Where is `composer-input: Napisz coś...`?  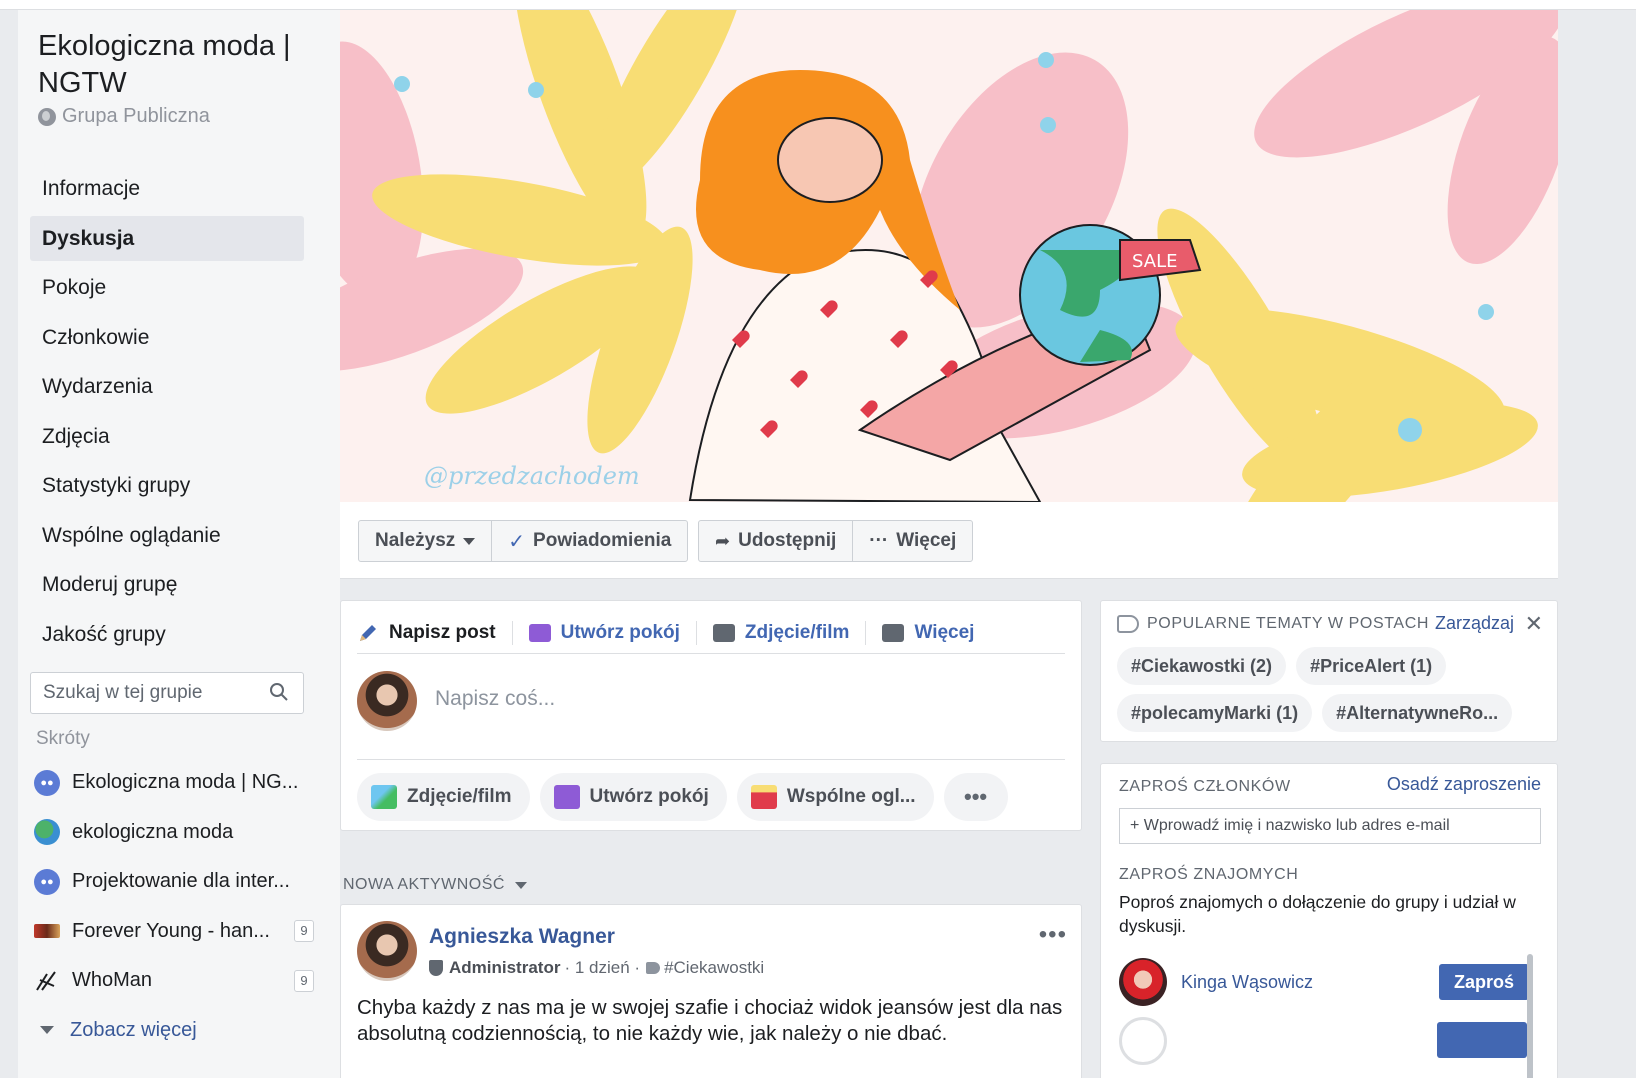
composer-input: Napisz coś... is located at coordinates (495, 699).